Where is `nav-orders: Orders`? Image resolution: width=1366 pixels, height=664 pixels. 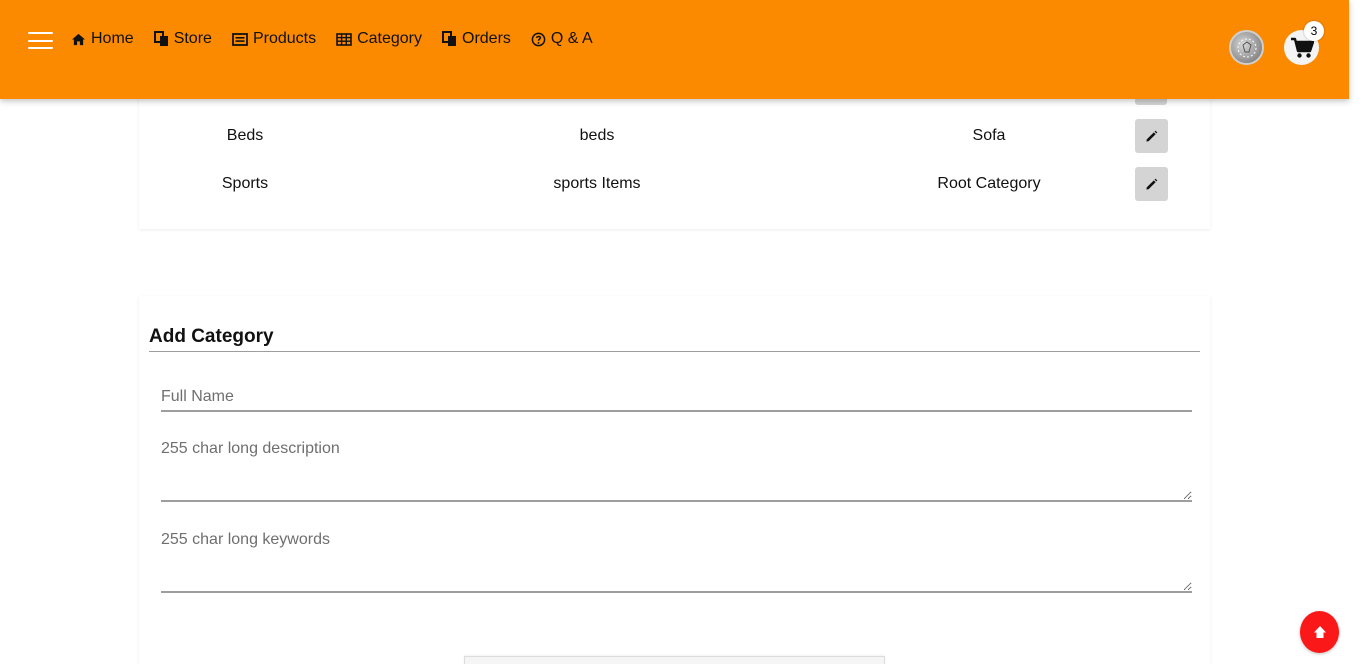
nav-orders: Orders is located at coordinates (476, 39).